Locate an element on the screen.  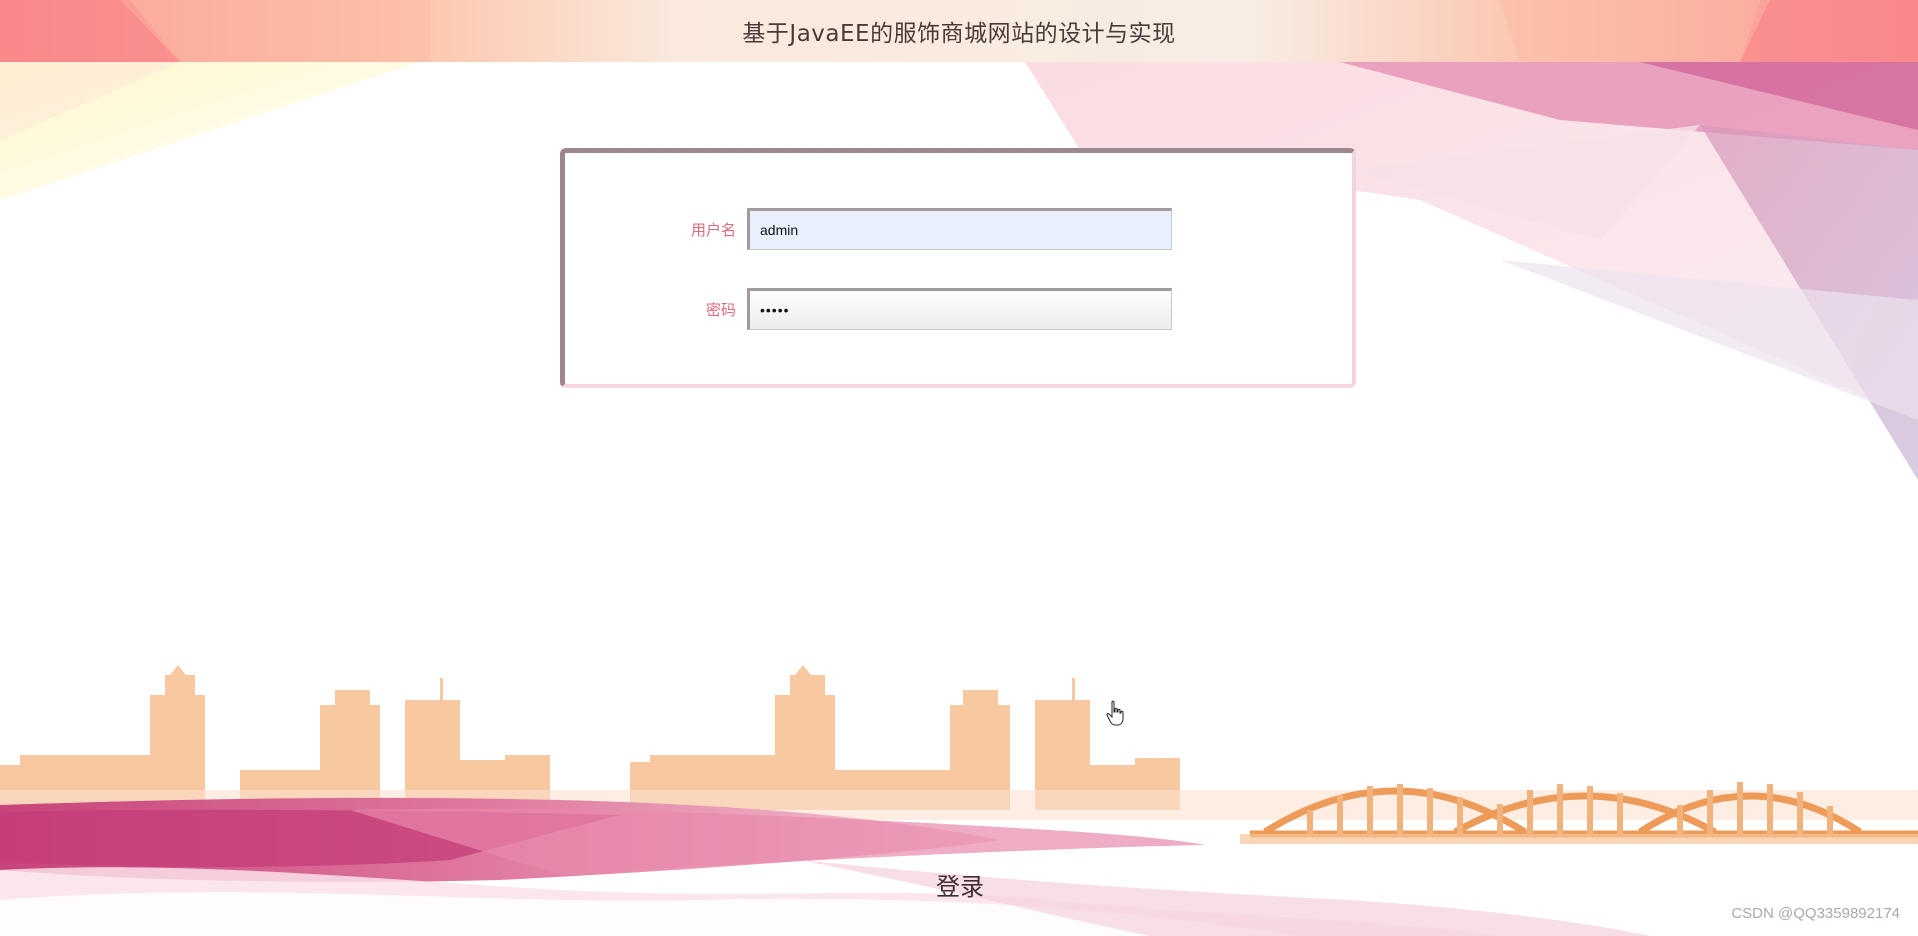
username-row: 用户名 is located at coordinates (958, 229).